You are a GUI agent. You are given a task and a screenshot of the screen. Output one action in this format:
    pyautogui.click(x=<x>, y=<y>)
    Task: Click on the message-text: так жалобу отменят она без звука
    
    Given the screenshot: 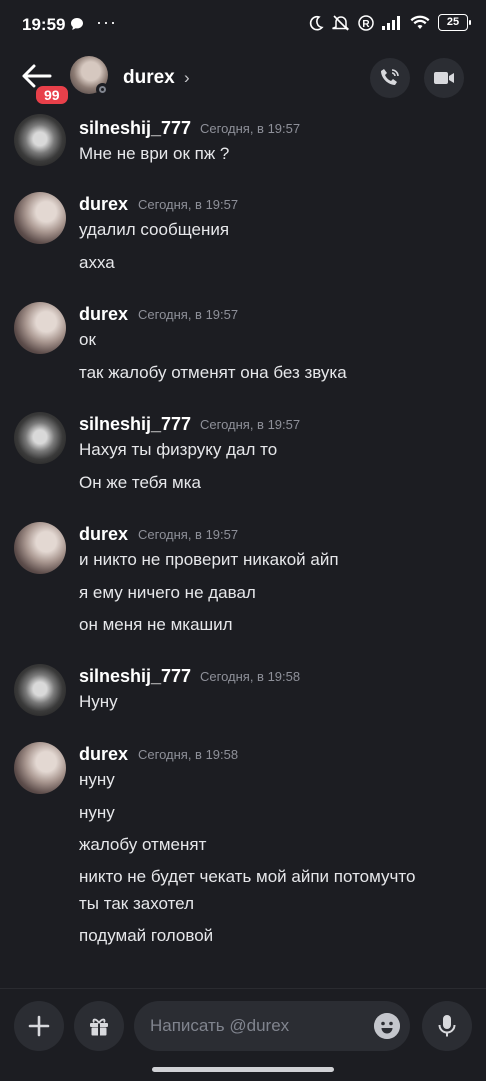 What is the action you would take?
    pyautogui.click(x=213, y=372)
    